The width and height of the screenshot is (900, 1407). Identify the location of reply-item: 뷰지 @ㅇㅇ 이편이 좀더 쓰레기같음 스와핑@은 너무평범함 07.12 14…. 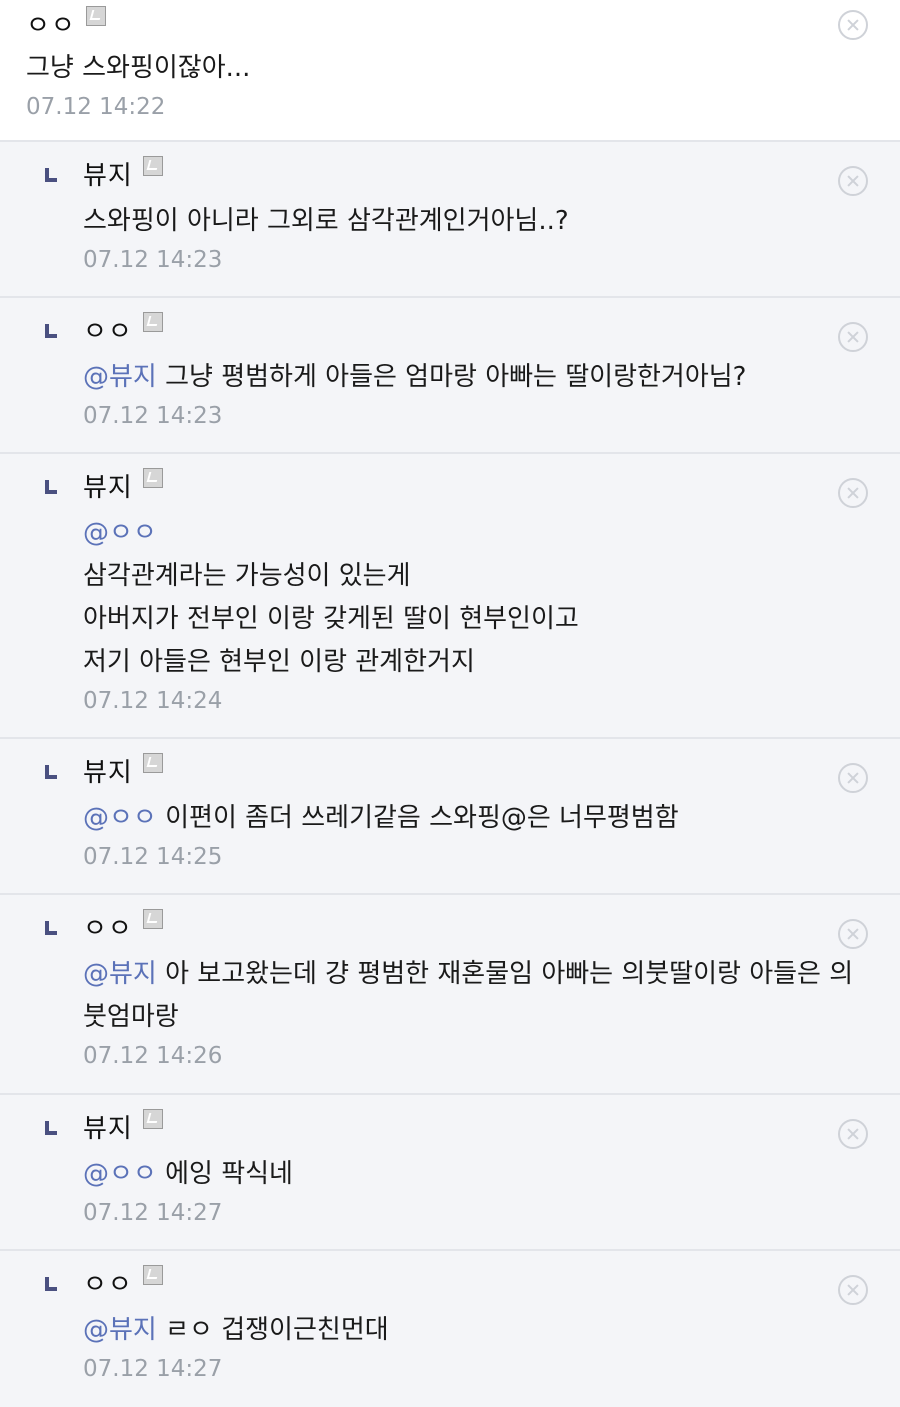
(450, 817).